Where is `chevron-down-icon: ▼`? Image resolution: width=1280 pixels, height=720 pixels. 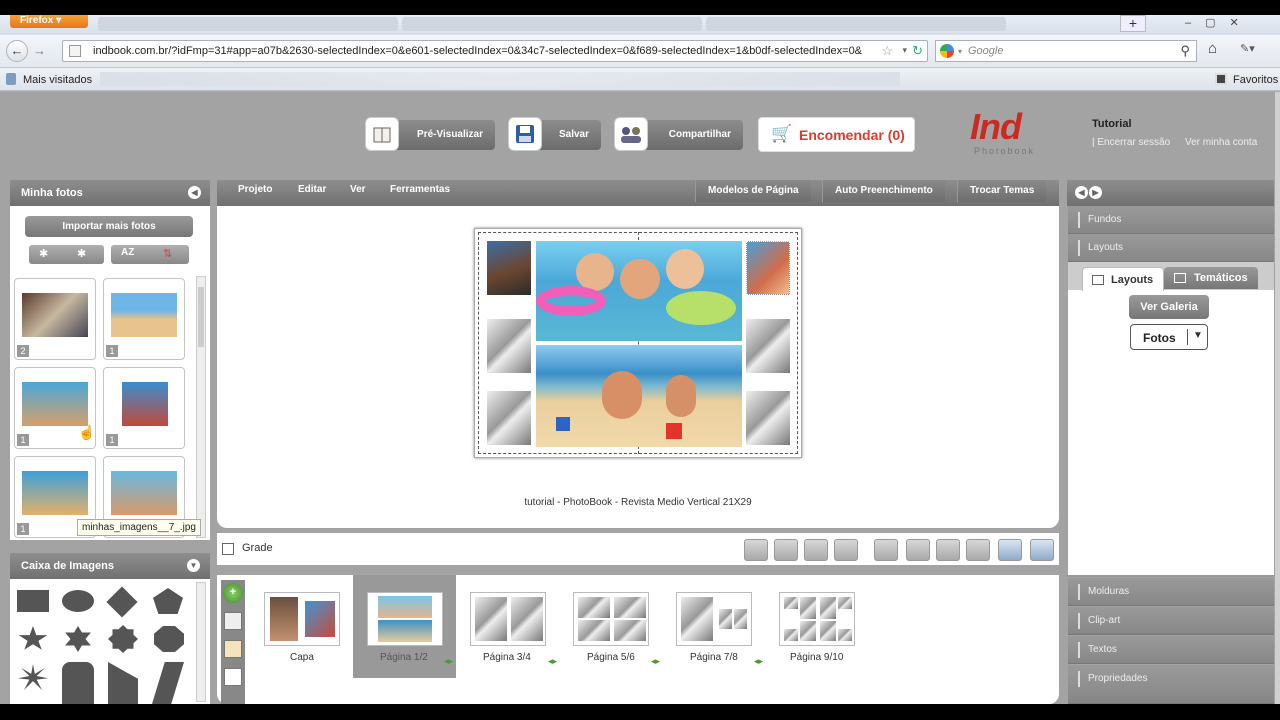 chevron-down-icon: ▼ is located at coordinates (1198, 335).